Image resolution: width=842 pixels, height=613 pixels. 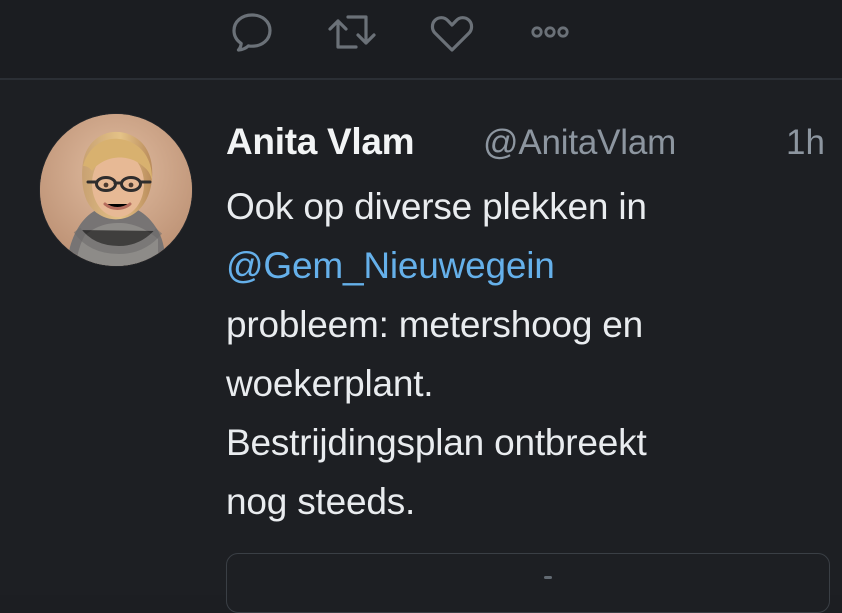 What do you see at coordinates (421, 39) in the screenshot?
I see `previous-tweet-action-bar` at bounding box center [421, 39].